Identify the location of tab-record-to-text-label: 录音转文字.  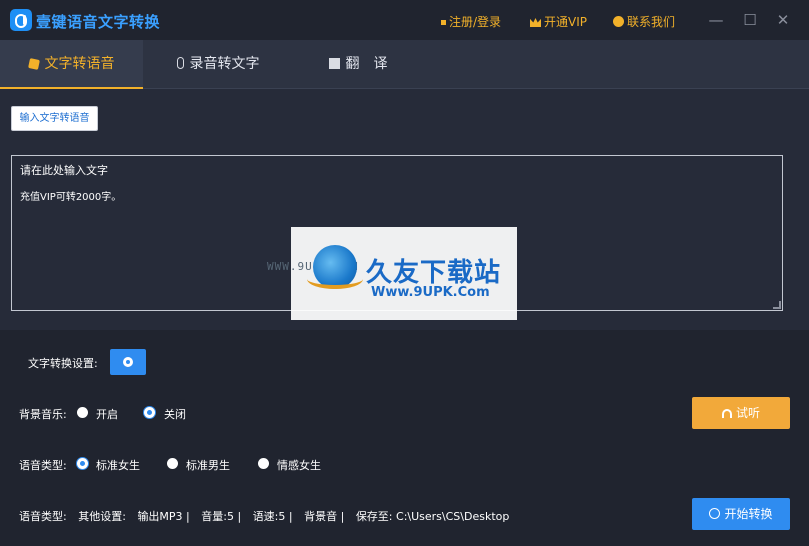
(224, 64).